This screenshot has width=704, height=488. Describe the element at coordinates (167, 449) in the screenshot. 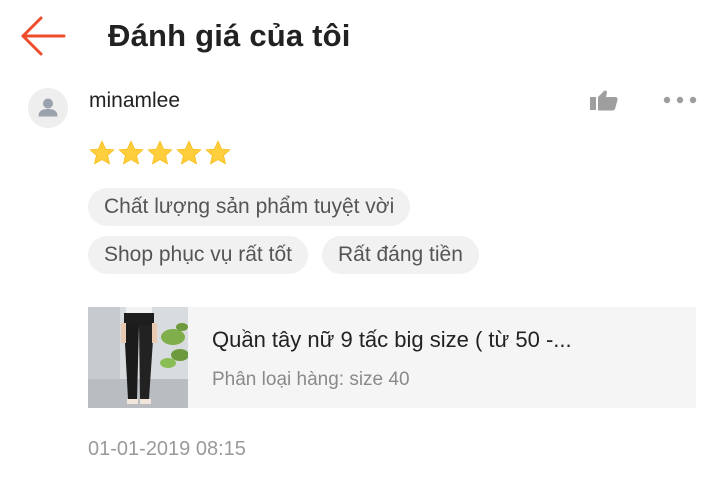

I see `review-timestamp: 01-01-2019 08:15` at that location.